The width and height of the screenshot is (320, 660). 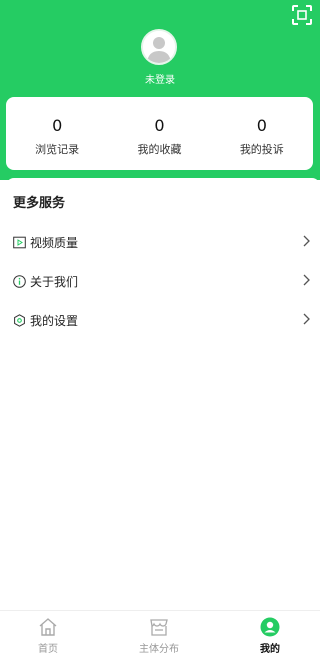 What do you see at coordinates (158, 281) in the screenshot?
I see `service-item-about-us: 关于我们` at bounding box center [158, 281].